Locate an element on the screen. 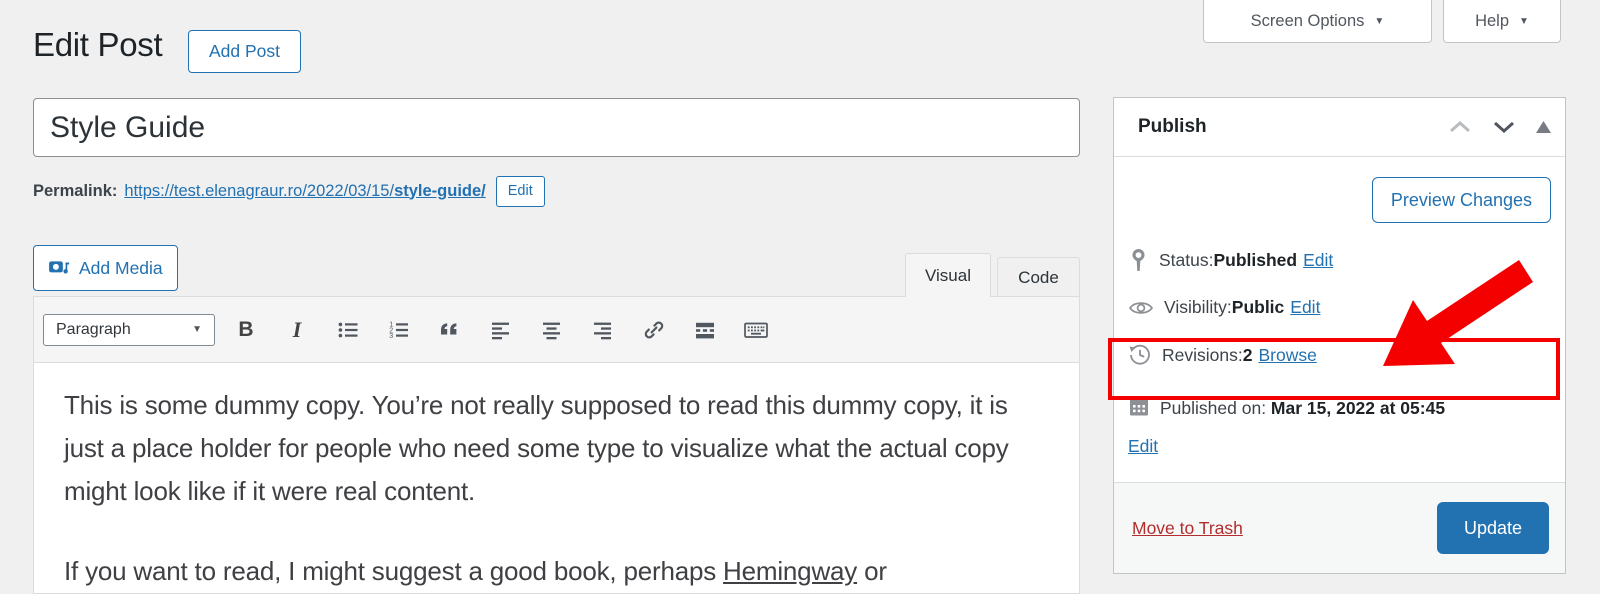  align-center-icon is located at coordinates (551, 330).